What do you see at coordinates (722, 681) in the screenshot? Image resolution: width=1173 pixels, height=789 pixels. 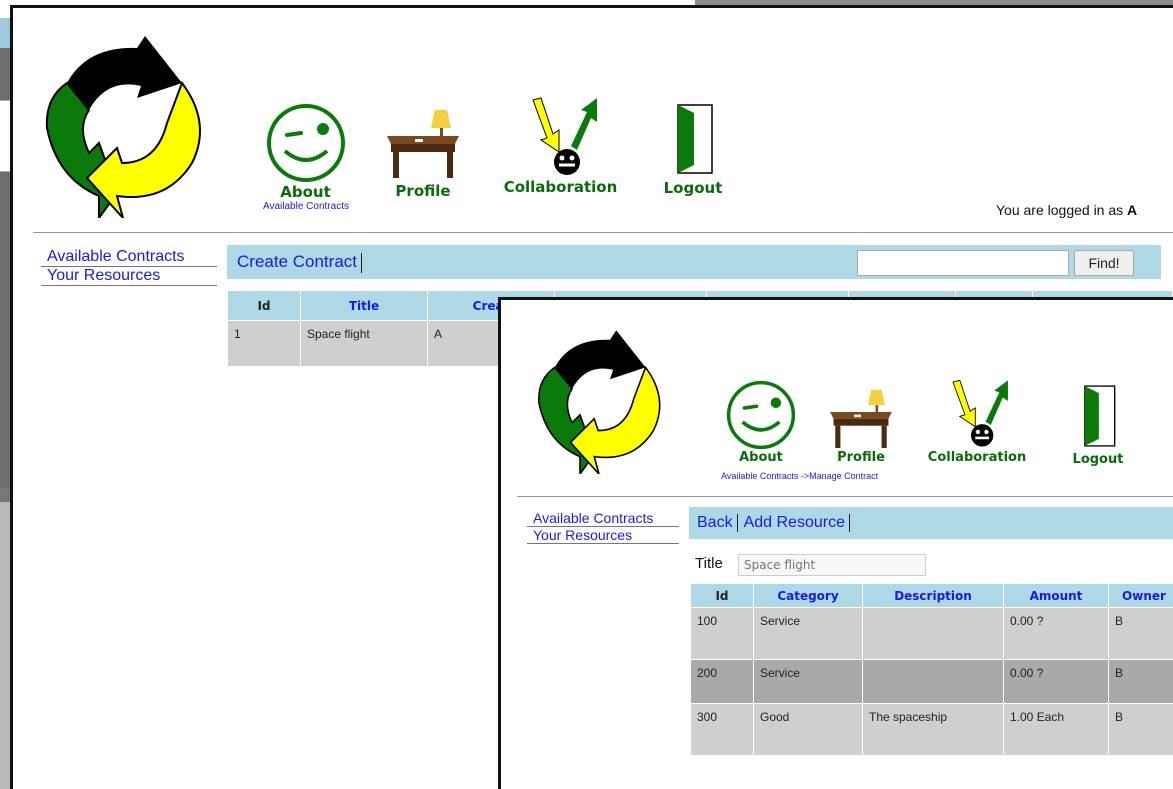 I see `cell-id: 200` at bounding box center [722, 681].